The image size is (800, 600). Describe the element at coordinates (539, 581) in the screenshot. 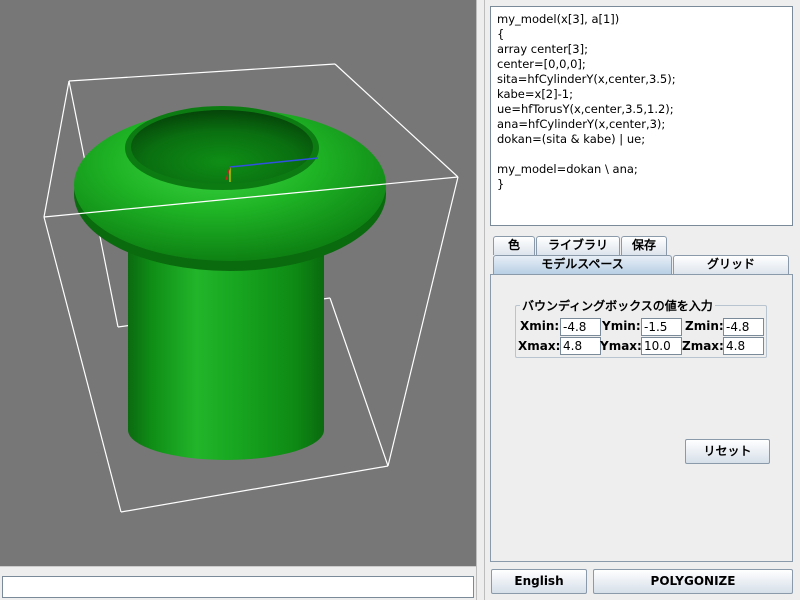

I see `language-button: English` at that location.